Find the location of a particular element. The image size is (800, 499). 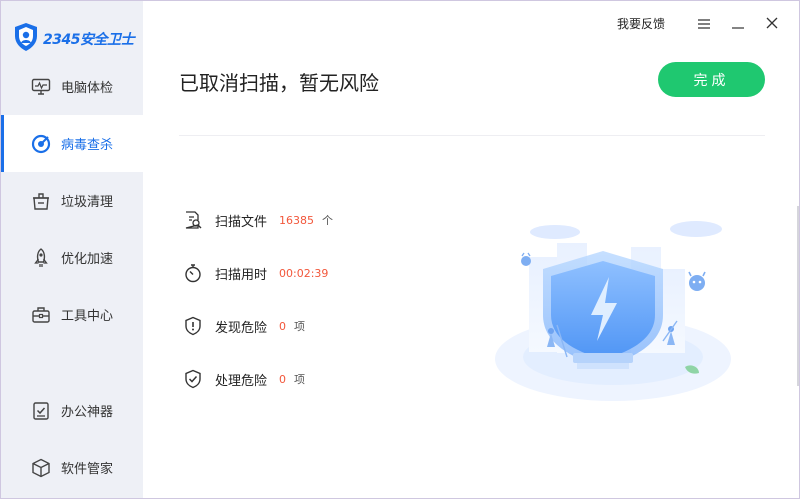

cube-icon is located at coordinates (41, 468).